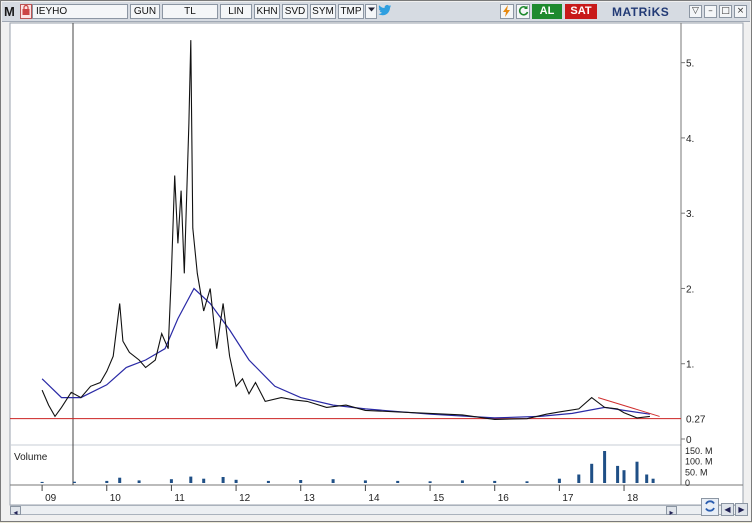  I want to click on y-tick-label: 1., so click(690, 365).